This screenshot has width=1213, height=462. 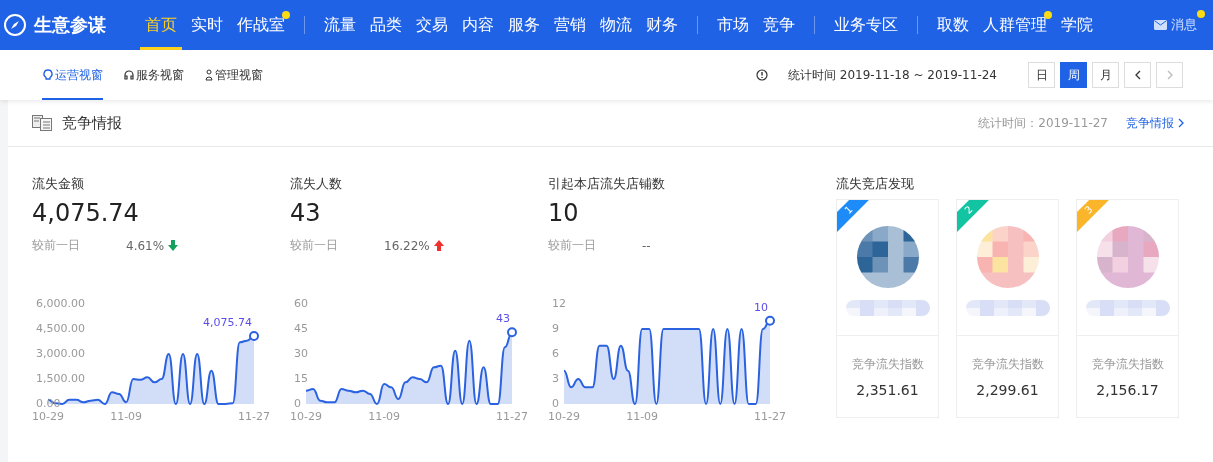 What do you see at coordinates (762, 75) in the screenshot?
I see `info-icon` at bounding box center [762, 75].